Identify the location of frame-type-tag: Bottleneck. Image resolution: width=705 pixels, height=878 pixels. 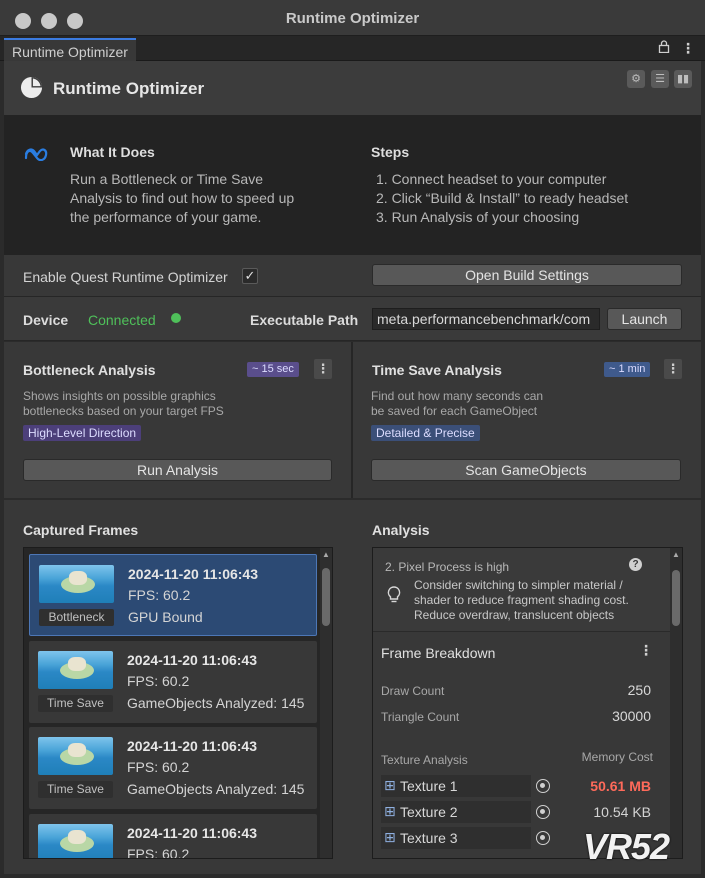
(76, 617).